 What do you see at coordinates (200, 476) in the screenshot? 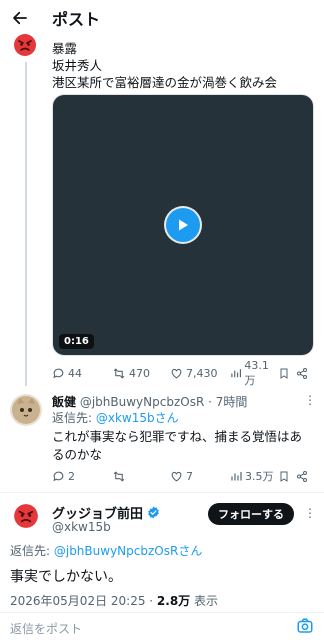
I see `like-action: 7` at bounding box center [200, 476].